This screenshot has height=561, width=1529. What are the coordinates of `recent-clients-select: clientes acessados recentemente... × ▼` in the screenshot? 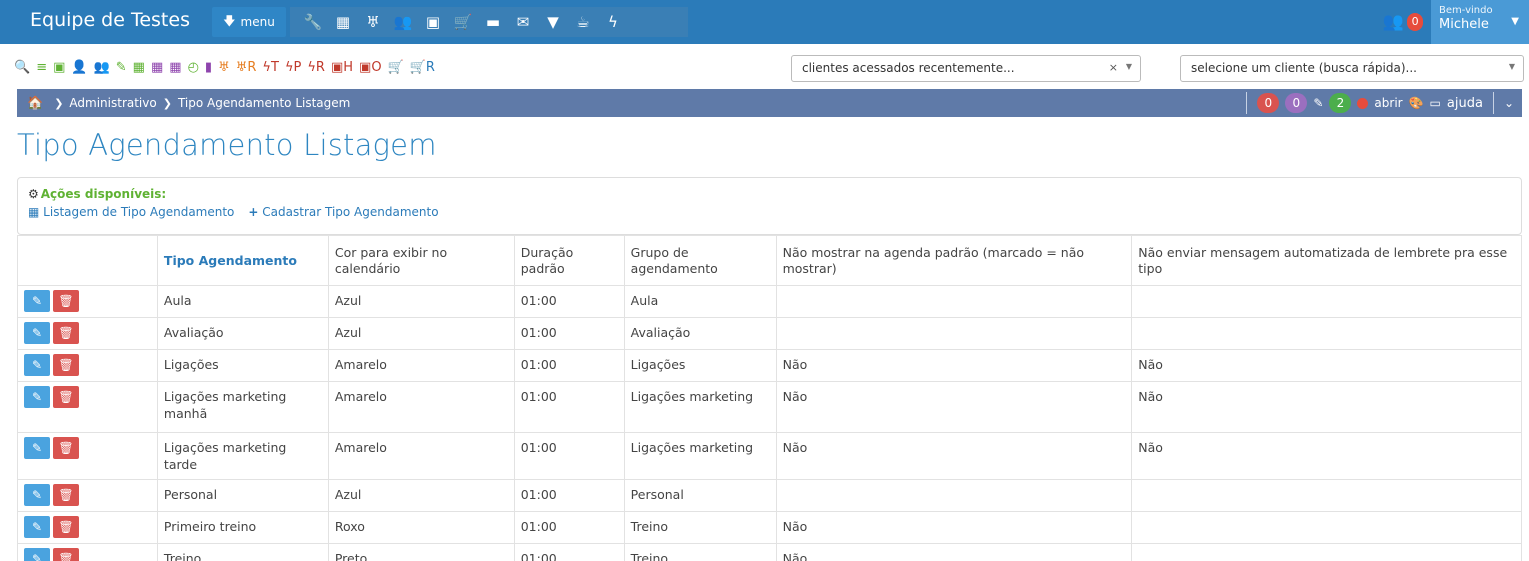 It's located at (966, 68).